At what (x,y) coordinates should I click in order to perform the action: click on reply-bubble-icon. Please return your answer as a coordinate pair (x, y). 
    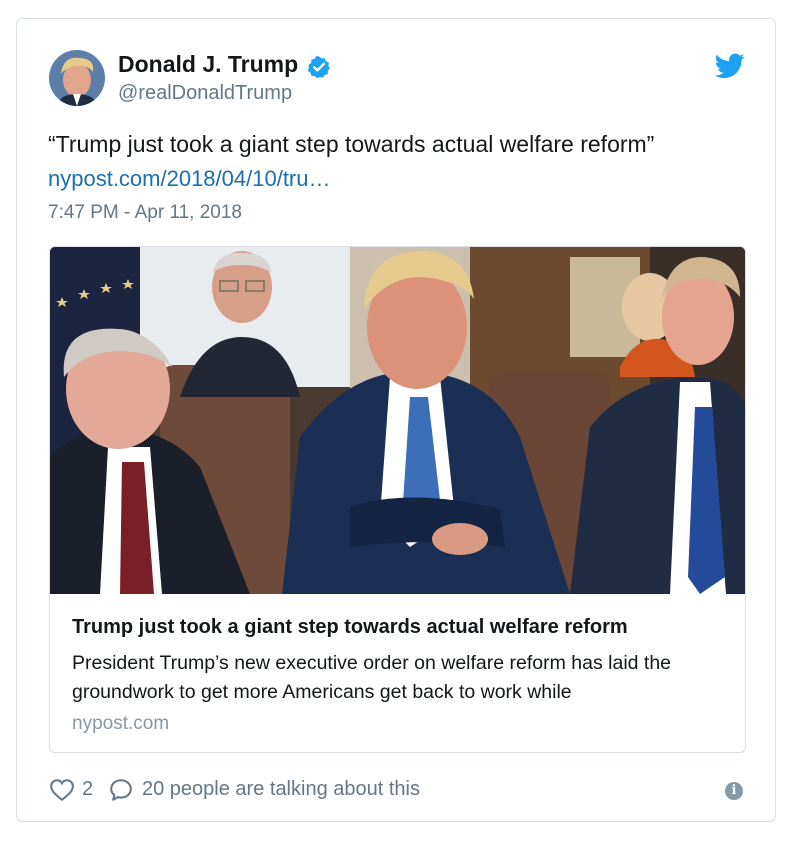
    Looking at the image, I should click on (121, 790).